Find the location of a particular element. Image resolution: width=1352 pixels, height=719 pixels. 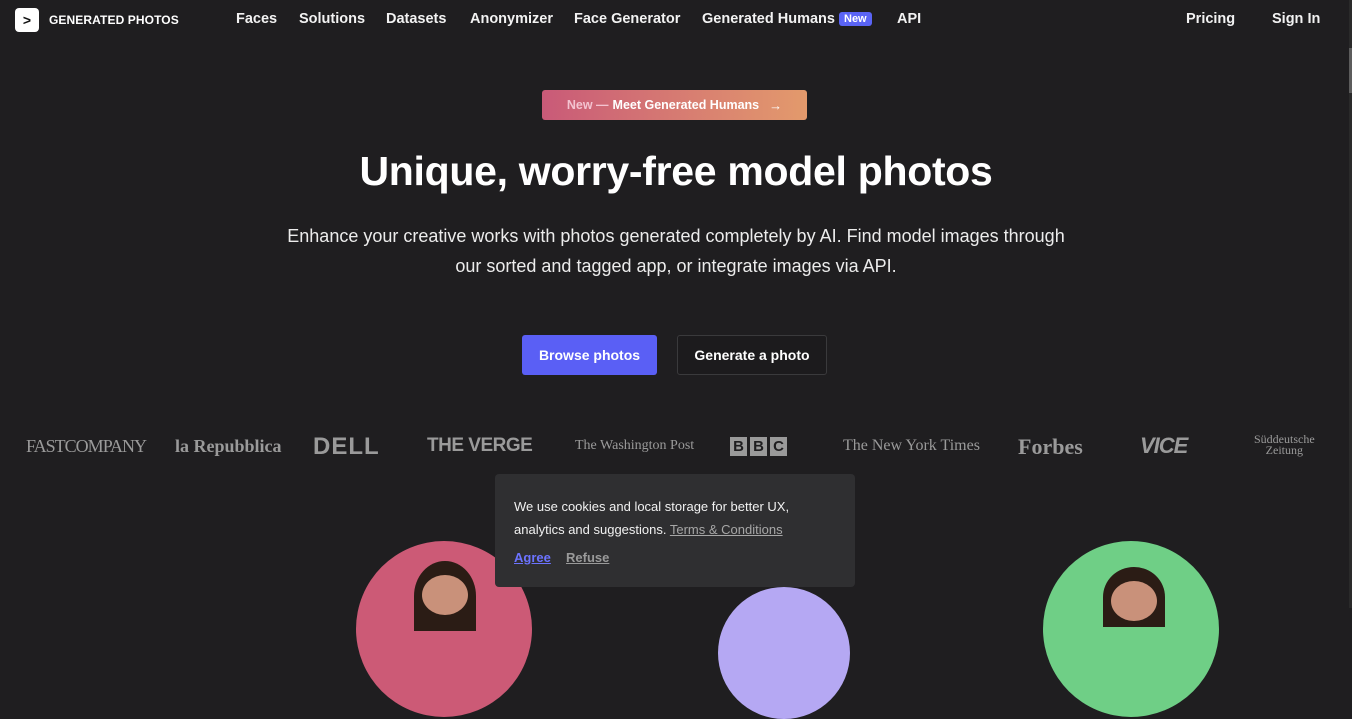

brand-logo: > GENERATED PHOTOS is located at coordinates (97, 20).